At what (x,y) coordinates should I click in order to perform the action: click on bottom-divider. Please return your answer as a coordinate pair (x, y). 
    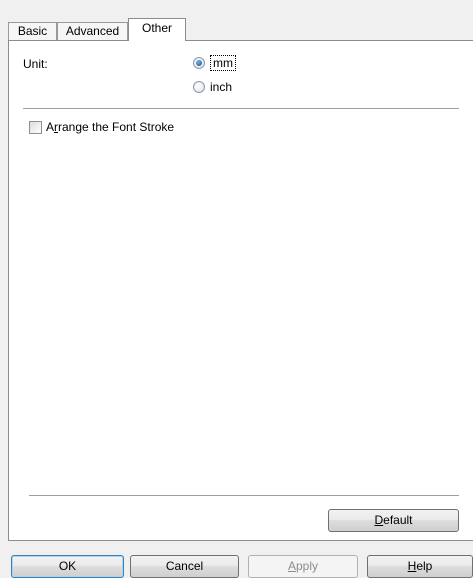
    Looking at the image, I should click on (244, 495).